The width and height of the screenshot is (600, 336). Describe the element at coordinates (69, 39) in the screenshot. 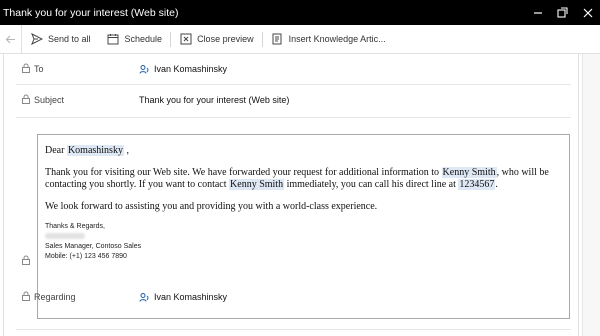

I see `send-to-all-label: Send to all` at that location.